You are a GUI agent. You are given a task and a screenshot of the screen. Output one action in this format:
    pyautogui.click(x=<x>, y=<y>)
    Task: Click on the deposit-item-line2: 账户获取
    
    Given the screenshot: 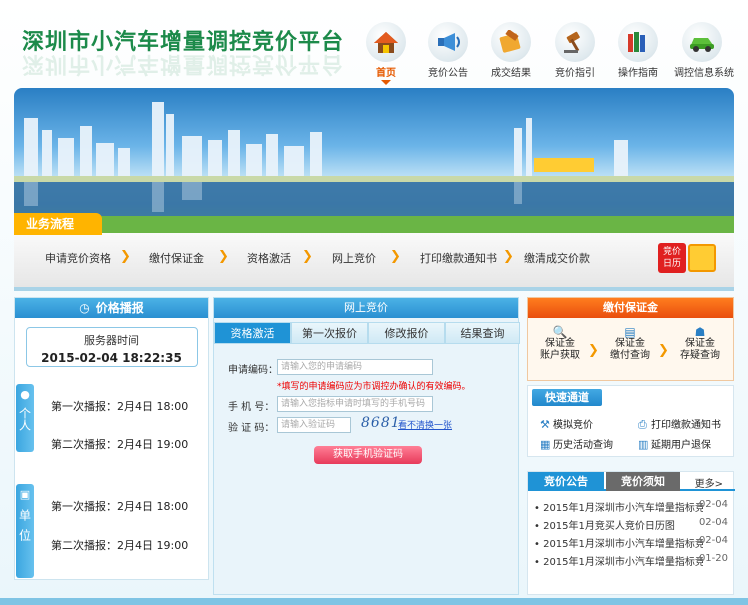 What is the action you would take?
    pyautogui.click(x=560, y=355)
    